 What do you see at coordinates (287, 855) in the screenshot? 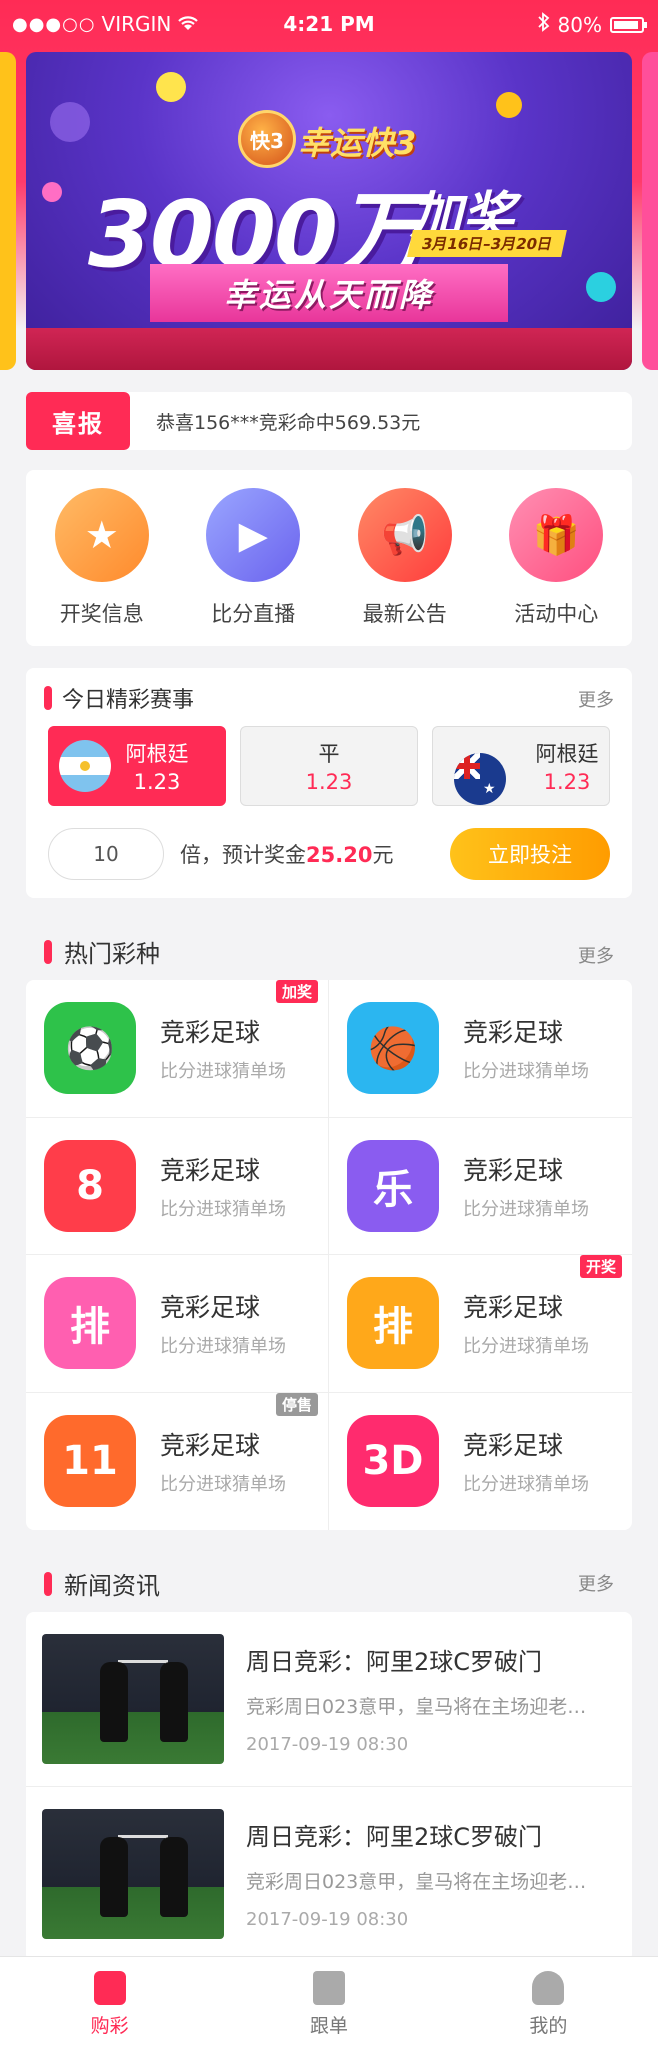
I see `expected-prize: 倍，预计奖金25.20元` at bounding box center [287, 855].